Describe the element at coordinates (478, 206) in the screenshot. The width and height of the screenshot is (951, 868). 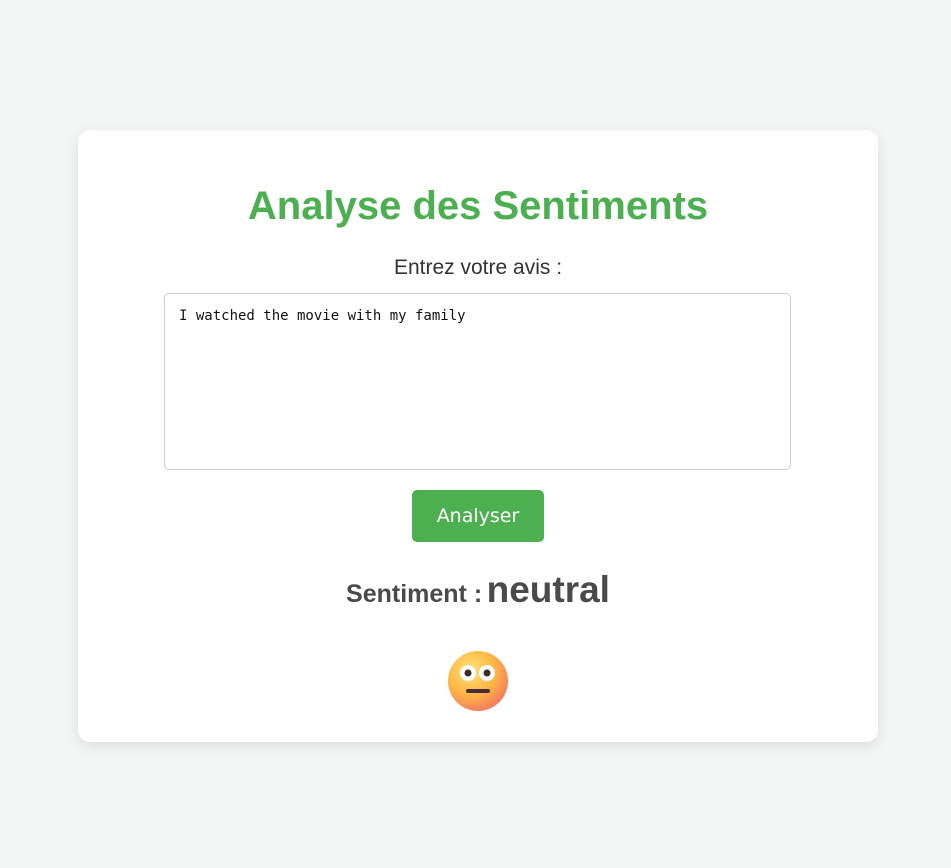
I see `page-title: Analyse des Sentiments` at that location.